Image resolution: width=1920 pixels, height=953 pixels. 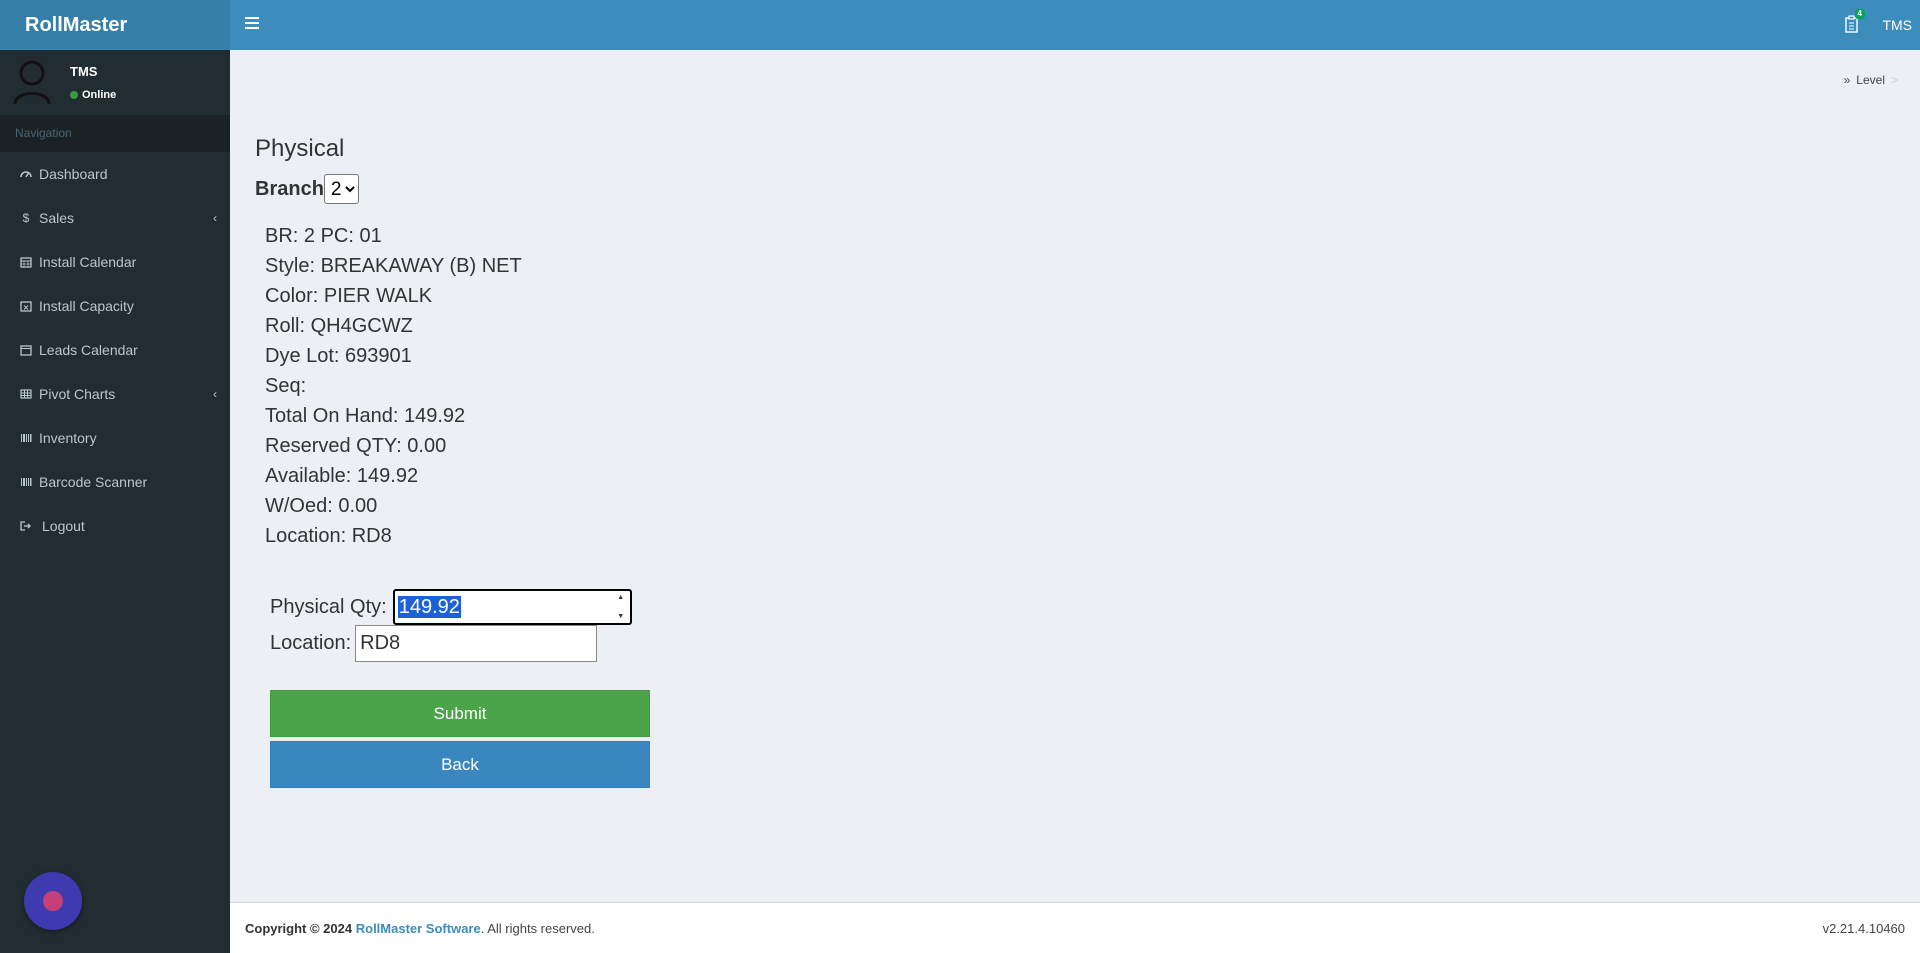 I want to click on info-line: Seq:, so click(x=286, y=386).